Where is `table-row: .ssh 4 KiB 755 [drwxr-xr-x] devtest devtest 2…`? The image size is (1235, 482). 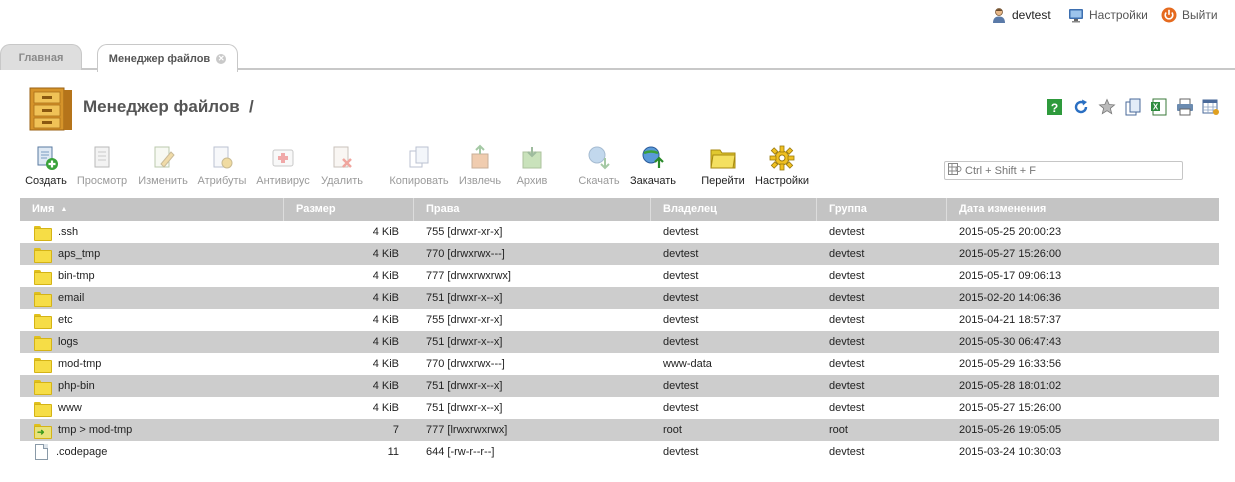 table-row: .ssh 4 KiB 755 [drwxr-xr-x] devtest devtest 2… is located at coordinates (619, 232).